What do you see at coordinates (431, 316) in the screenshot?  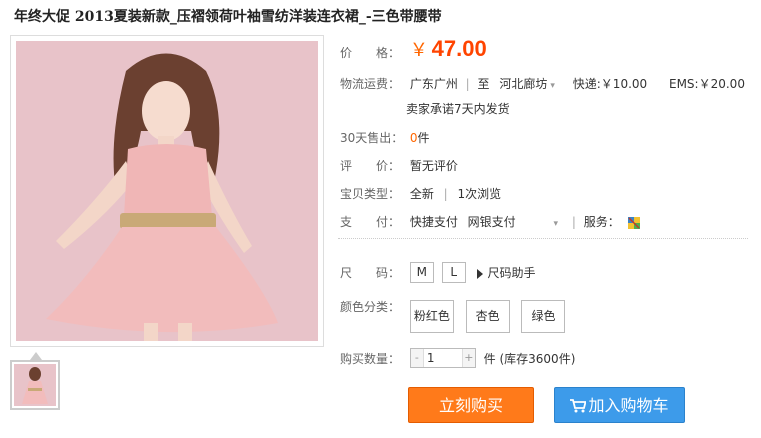 I see `color-option-pink: 粉红色` at bounding box center [431, 316].